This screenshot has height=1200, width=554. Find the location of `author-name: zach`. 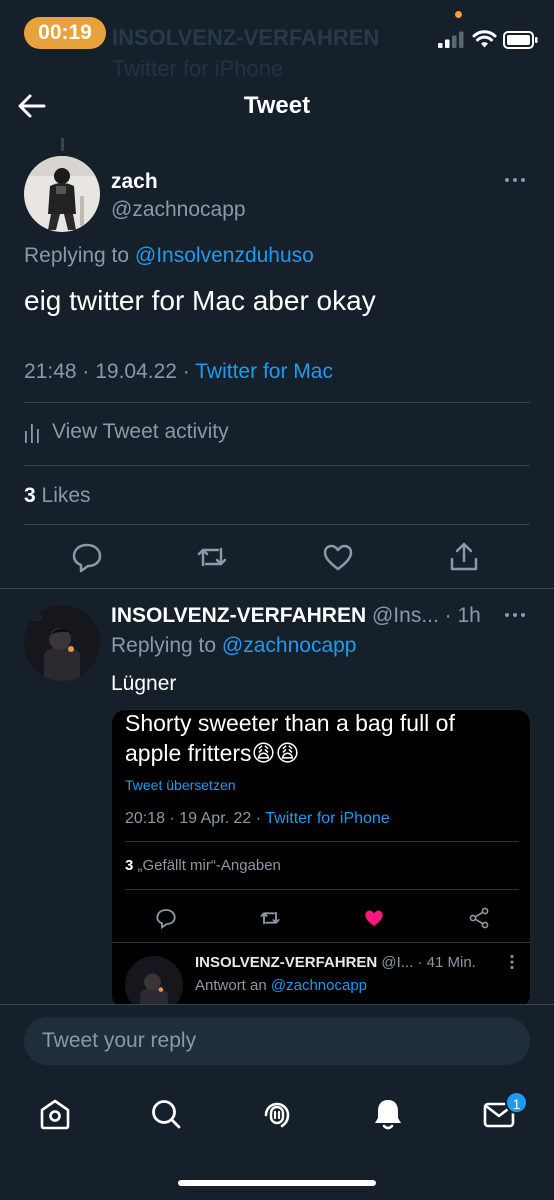

author-name: zach is located at coordinates (134, 182).